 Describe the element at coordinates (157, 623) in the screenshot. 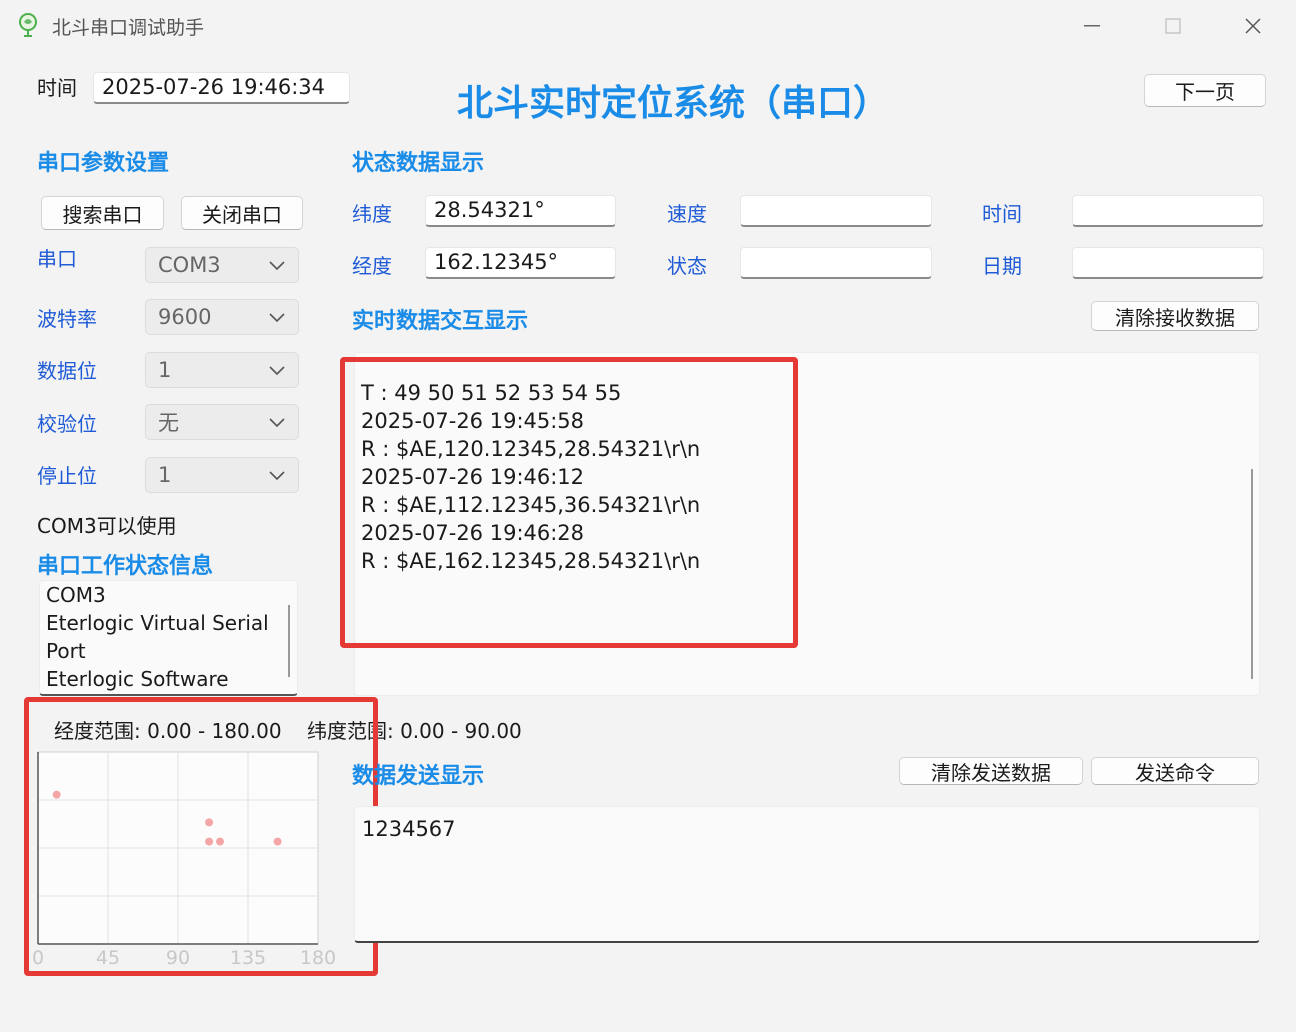

I see `port-info-line: Eterlogic Virtual Serial` at that location.